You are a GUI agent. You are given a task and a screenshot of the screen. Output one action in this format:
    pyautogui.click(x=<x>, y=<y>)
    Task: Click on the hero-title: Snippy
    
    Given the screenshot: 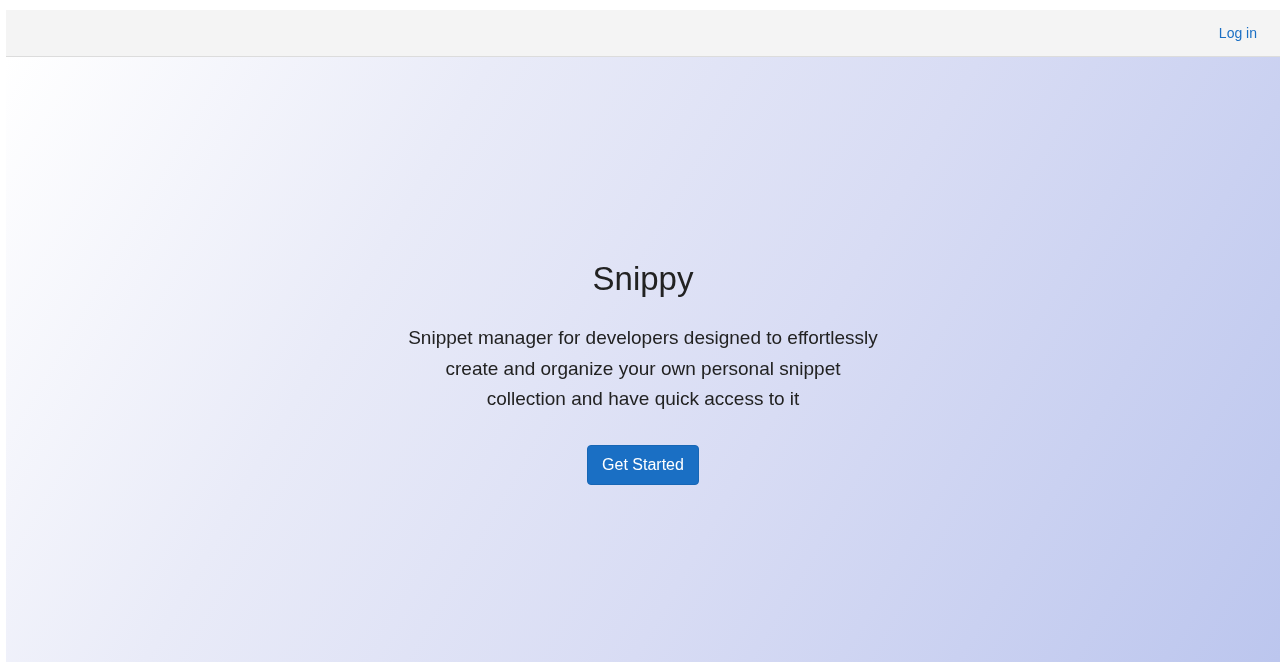 What is the action you would take?
    pyautogui.click(x=643, y=279)
    